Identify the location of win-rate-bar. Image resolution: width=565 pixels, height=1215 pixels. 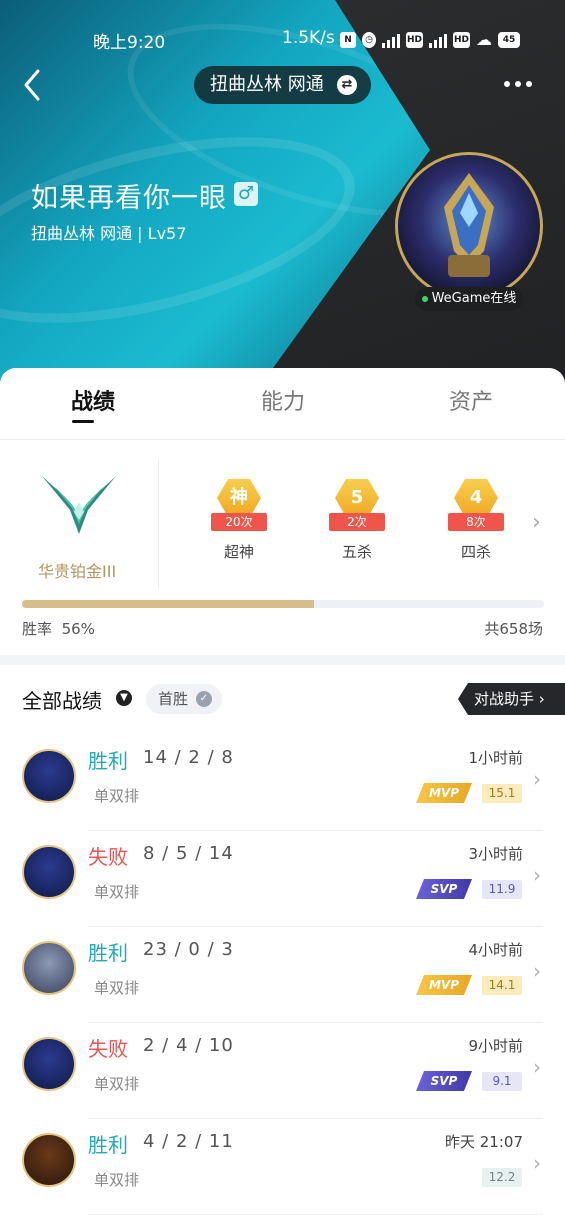
(283, 604).